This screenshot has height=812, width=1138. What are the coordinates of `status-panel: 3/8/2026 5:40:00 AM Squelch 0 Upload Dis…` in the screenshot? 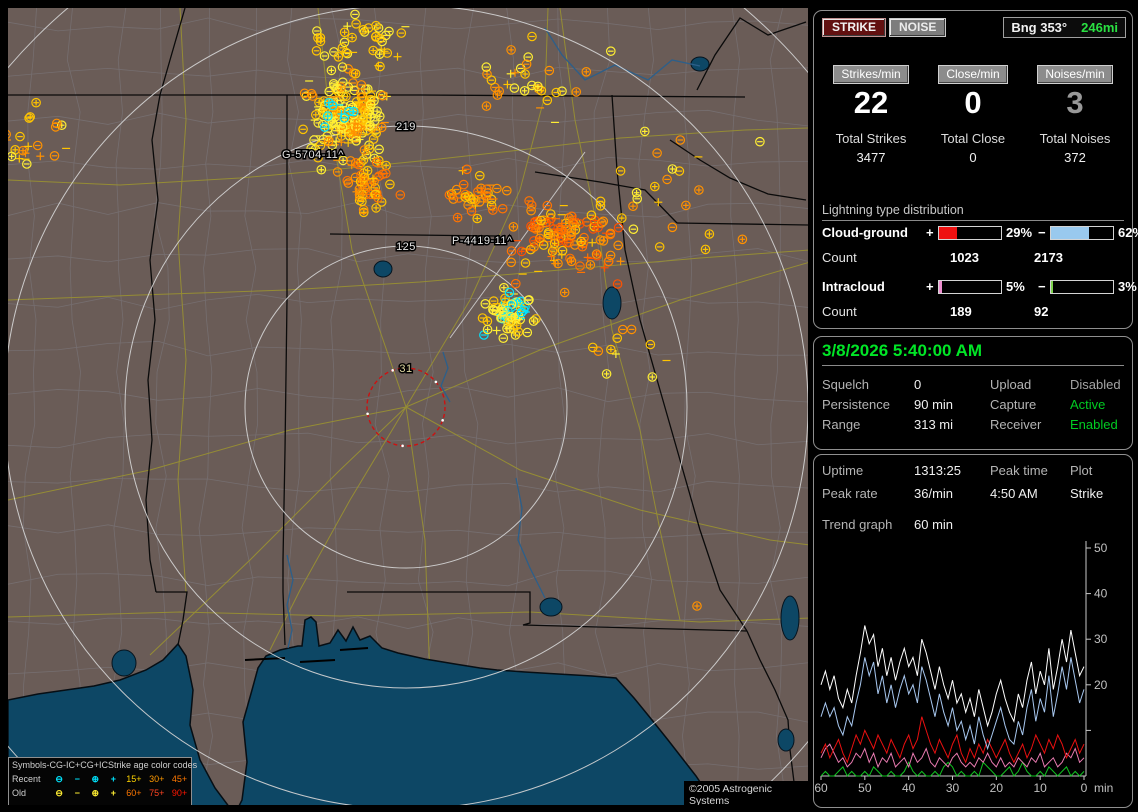 It's located at (973, 393).